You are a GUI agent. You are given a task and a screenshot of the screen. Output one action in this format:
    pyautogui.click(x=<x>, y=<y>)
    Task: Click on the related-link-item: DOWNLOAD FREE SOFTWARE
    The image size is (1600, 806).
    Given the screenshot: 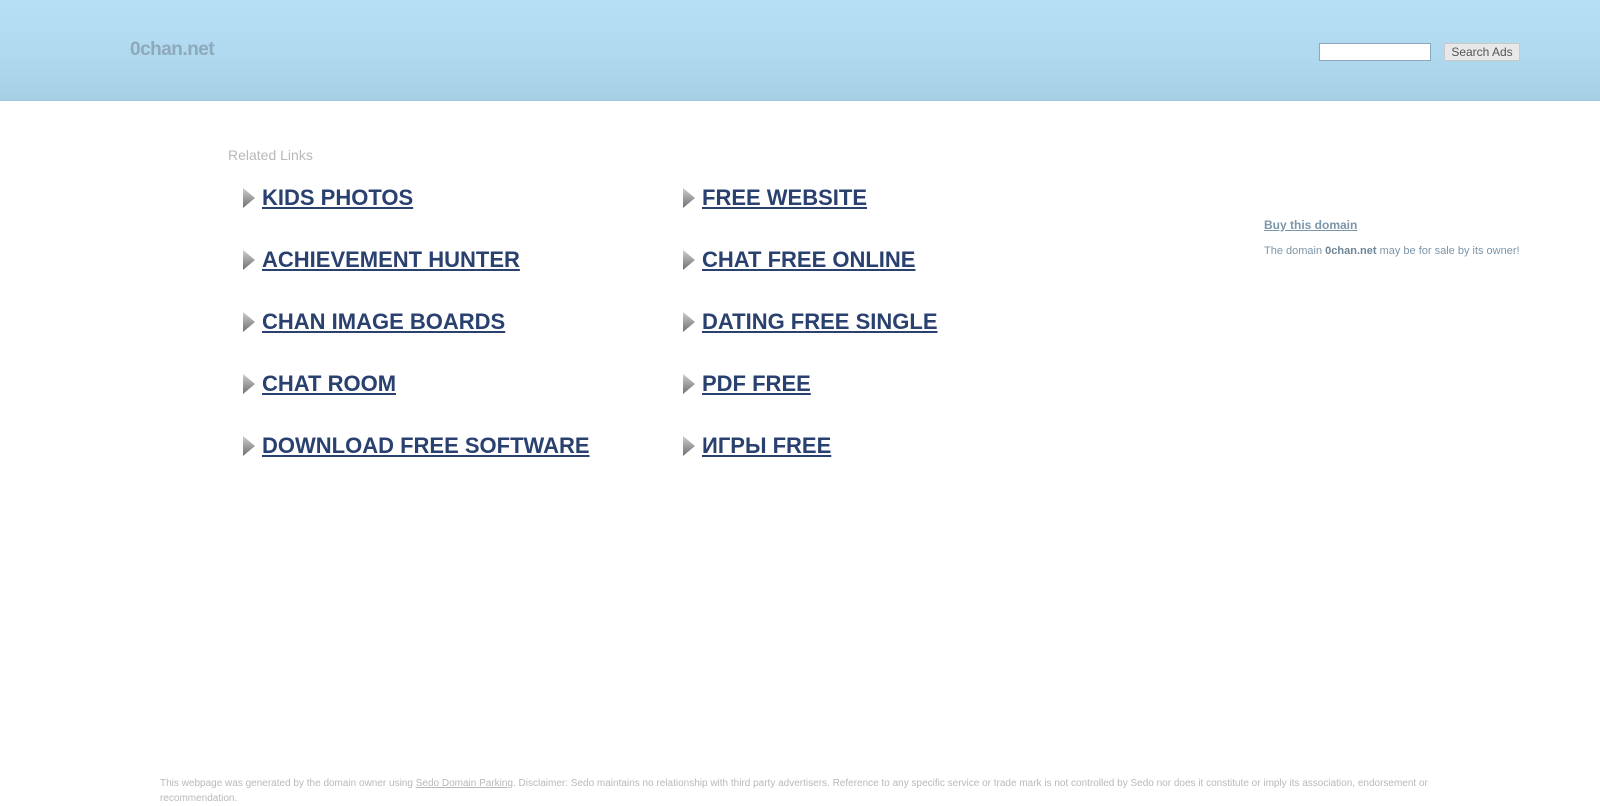 What is the action you would take?
    pyautogui.click(x=416, y=446)
    